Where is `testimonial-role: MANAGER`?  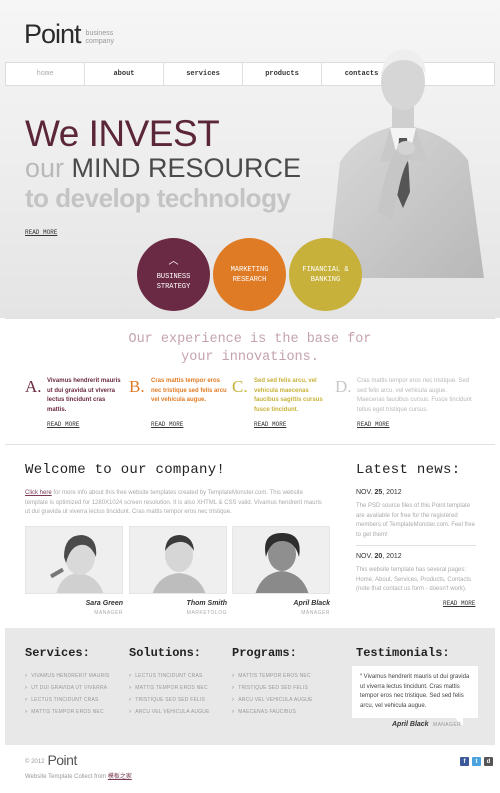
testimonial-role: MANAGER is located at coordinates (447, 725).